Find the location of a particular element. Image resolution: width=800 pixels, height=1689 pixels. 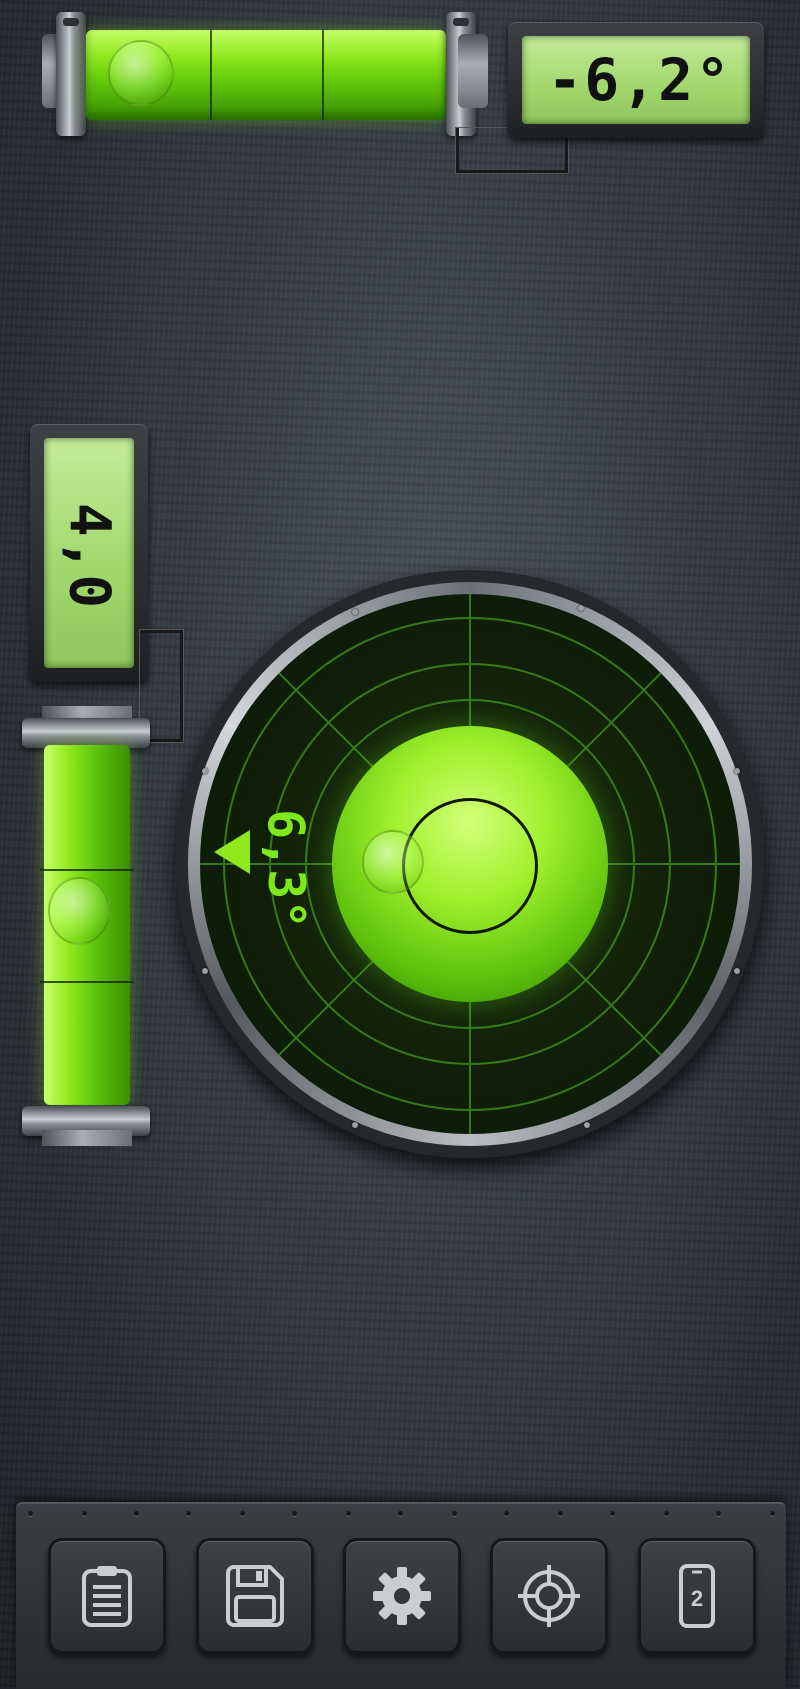

crosshair-icon is located at coordinates (549, 1596).